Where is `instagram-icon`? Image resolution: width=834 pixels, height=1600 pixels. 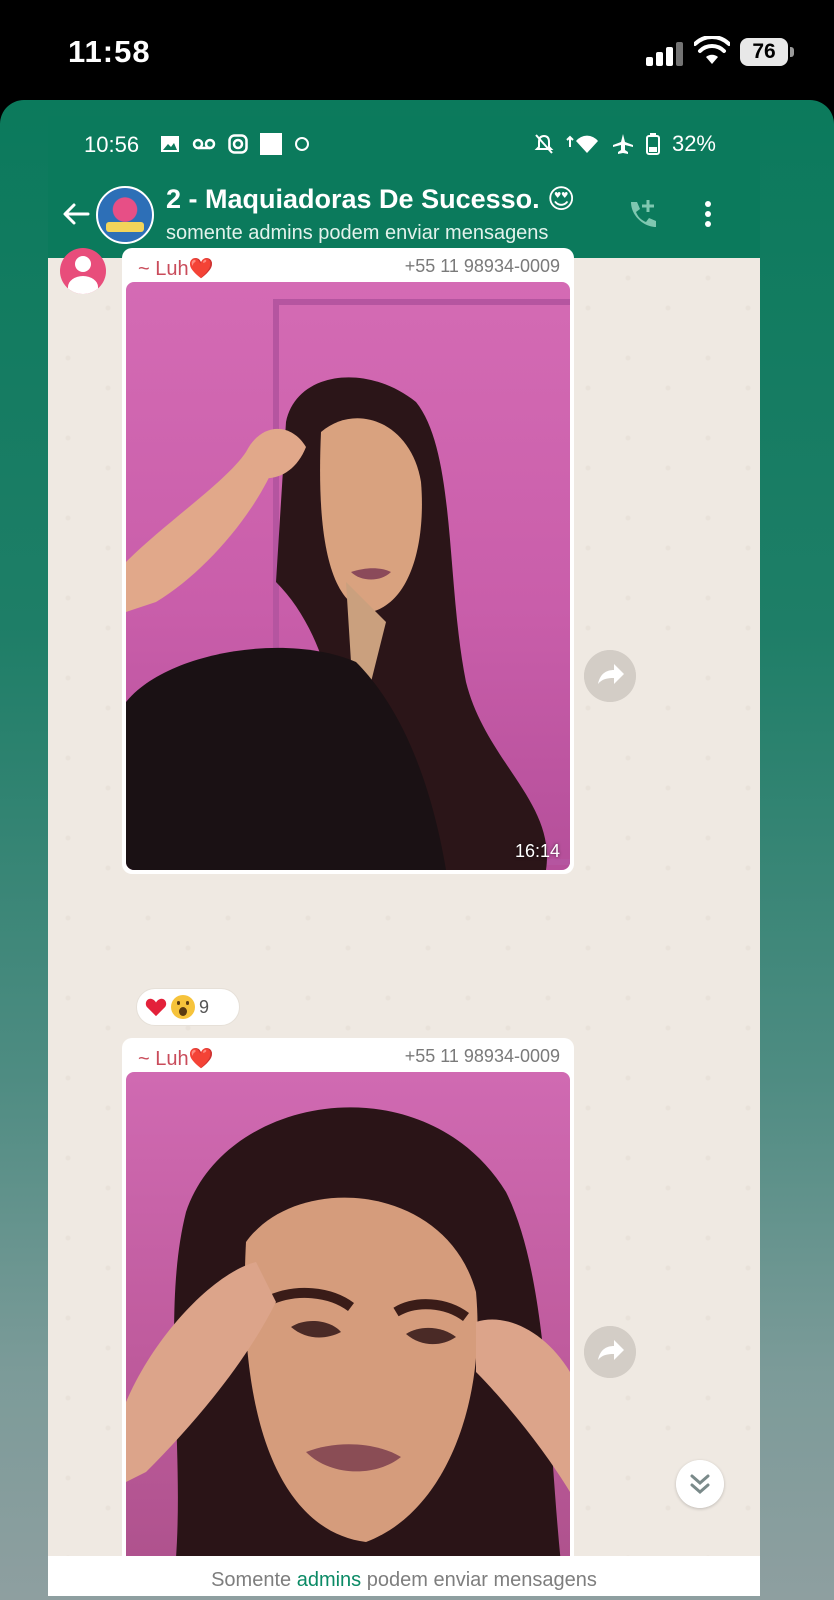 instagram-icon is located at coordinates (238, 144).